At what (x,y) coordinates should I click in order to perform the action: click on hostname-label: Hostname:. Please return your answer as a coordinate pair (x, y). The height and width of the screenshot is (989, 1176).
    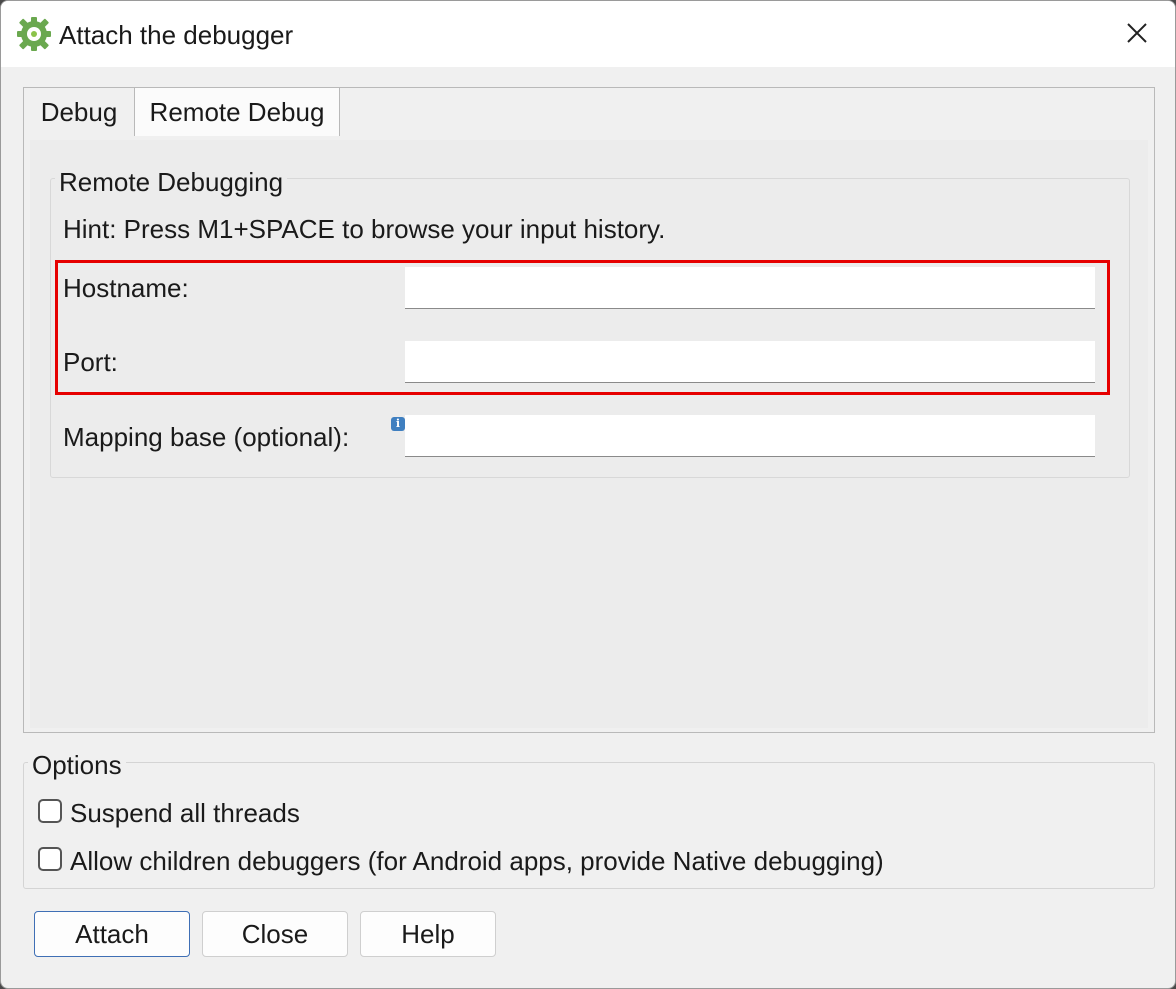
    Looking at the image, I should click on (126, 288).